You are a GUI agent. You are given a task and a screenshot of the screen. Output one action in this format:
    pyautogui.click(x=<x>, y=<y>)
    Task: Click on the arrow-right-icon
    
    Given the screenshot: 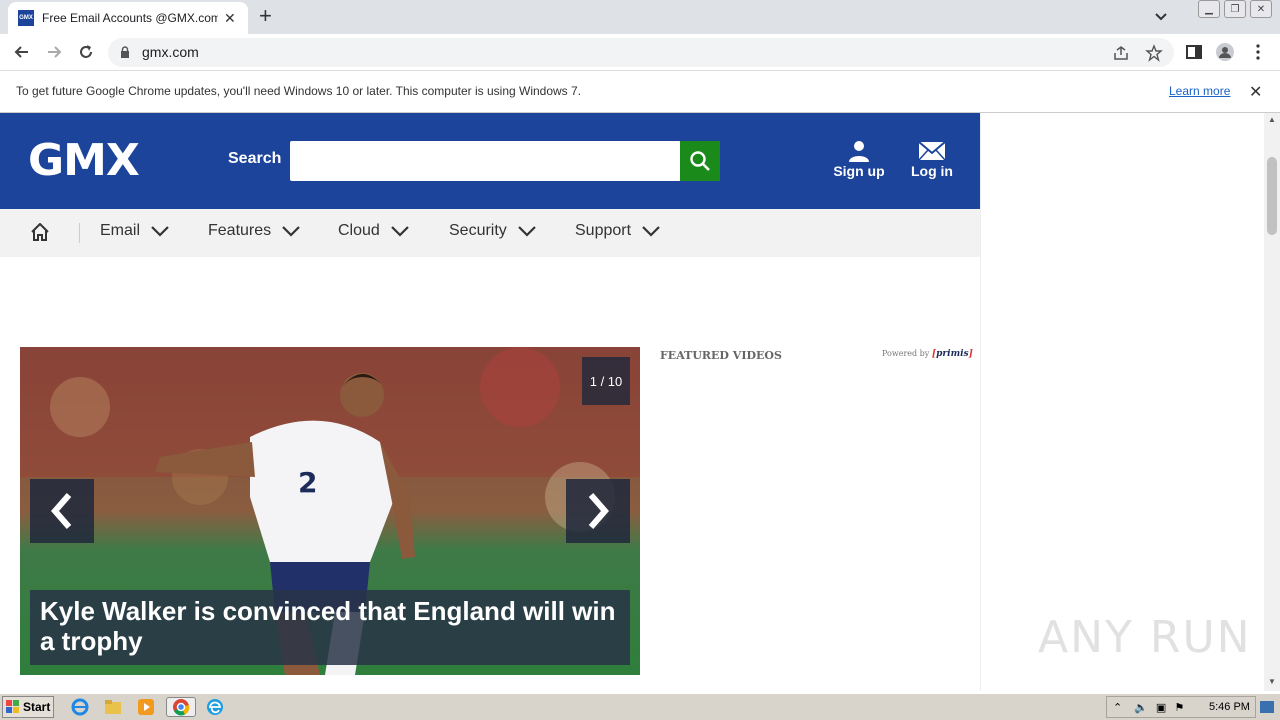 What is the action you would take?
    pyautogui.click(x=598, y=511)
    